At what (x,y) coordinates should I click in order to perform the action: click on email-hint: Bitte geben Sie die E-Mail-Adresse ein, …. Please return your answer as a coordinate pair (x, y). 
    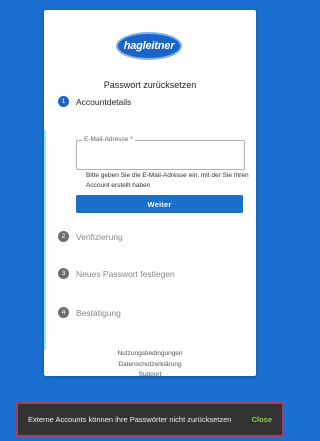
    Looking at the image, I should click on (167, 180).